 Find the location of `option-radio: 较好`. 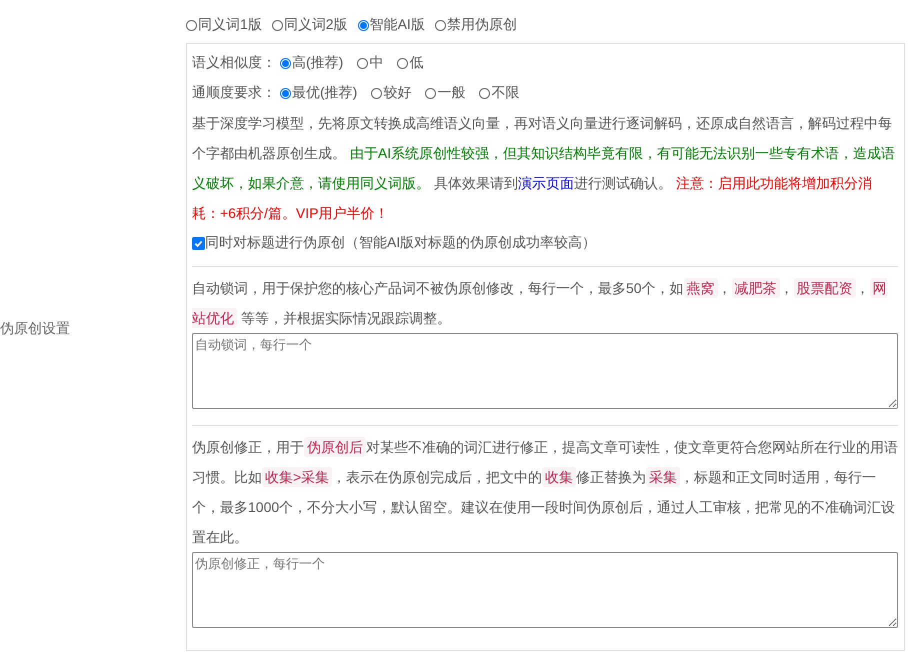

option-radio: 较好 is located at coordinates (391, 93).